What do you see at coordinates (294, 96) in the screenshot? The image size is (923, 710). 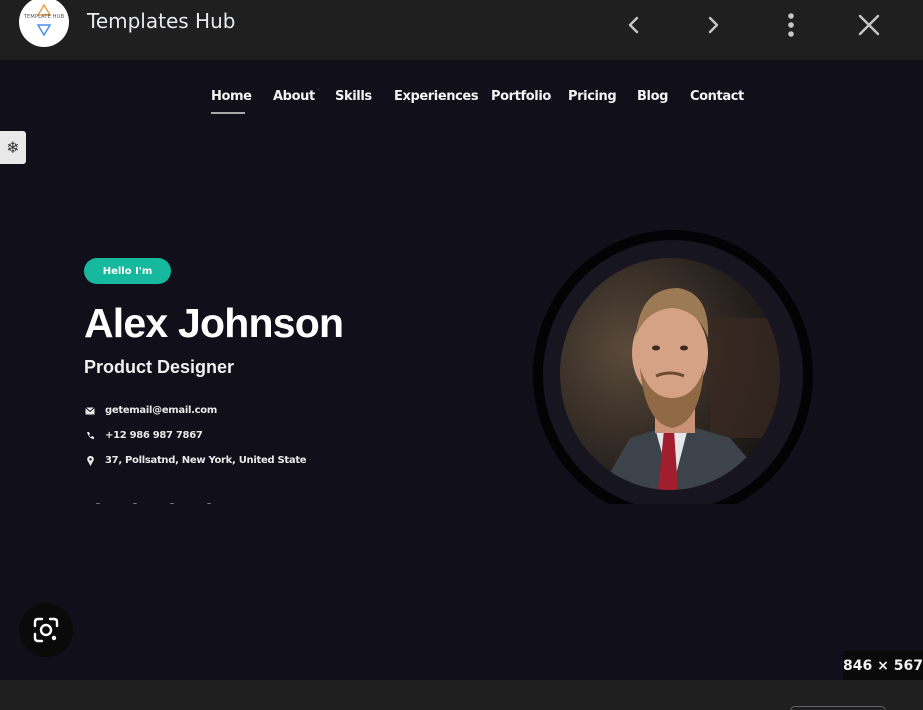 I see `nav-about: About` at bounding box center [294, 96].